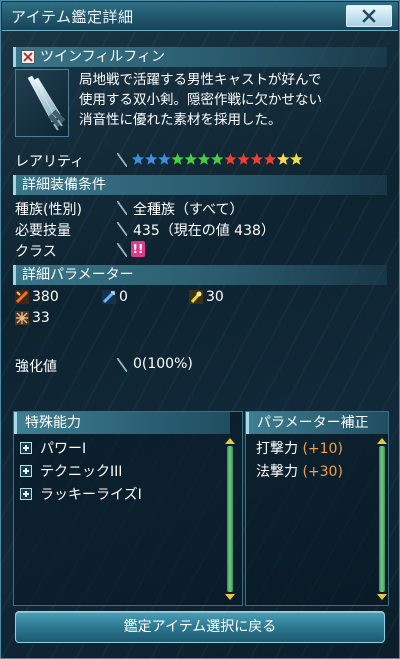 The height and width of the screenshot is (659, 400). What do you see at coordinates (28, 57) in the screenshot?
I see `twin-sabers-icon` at bounding box center [28, 57].